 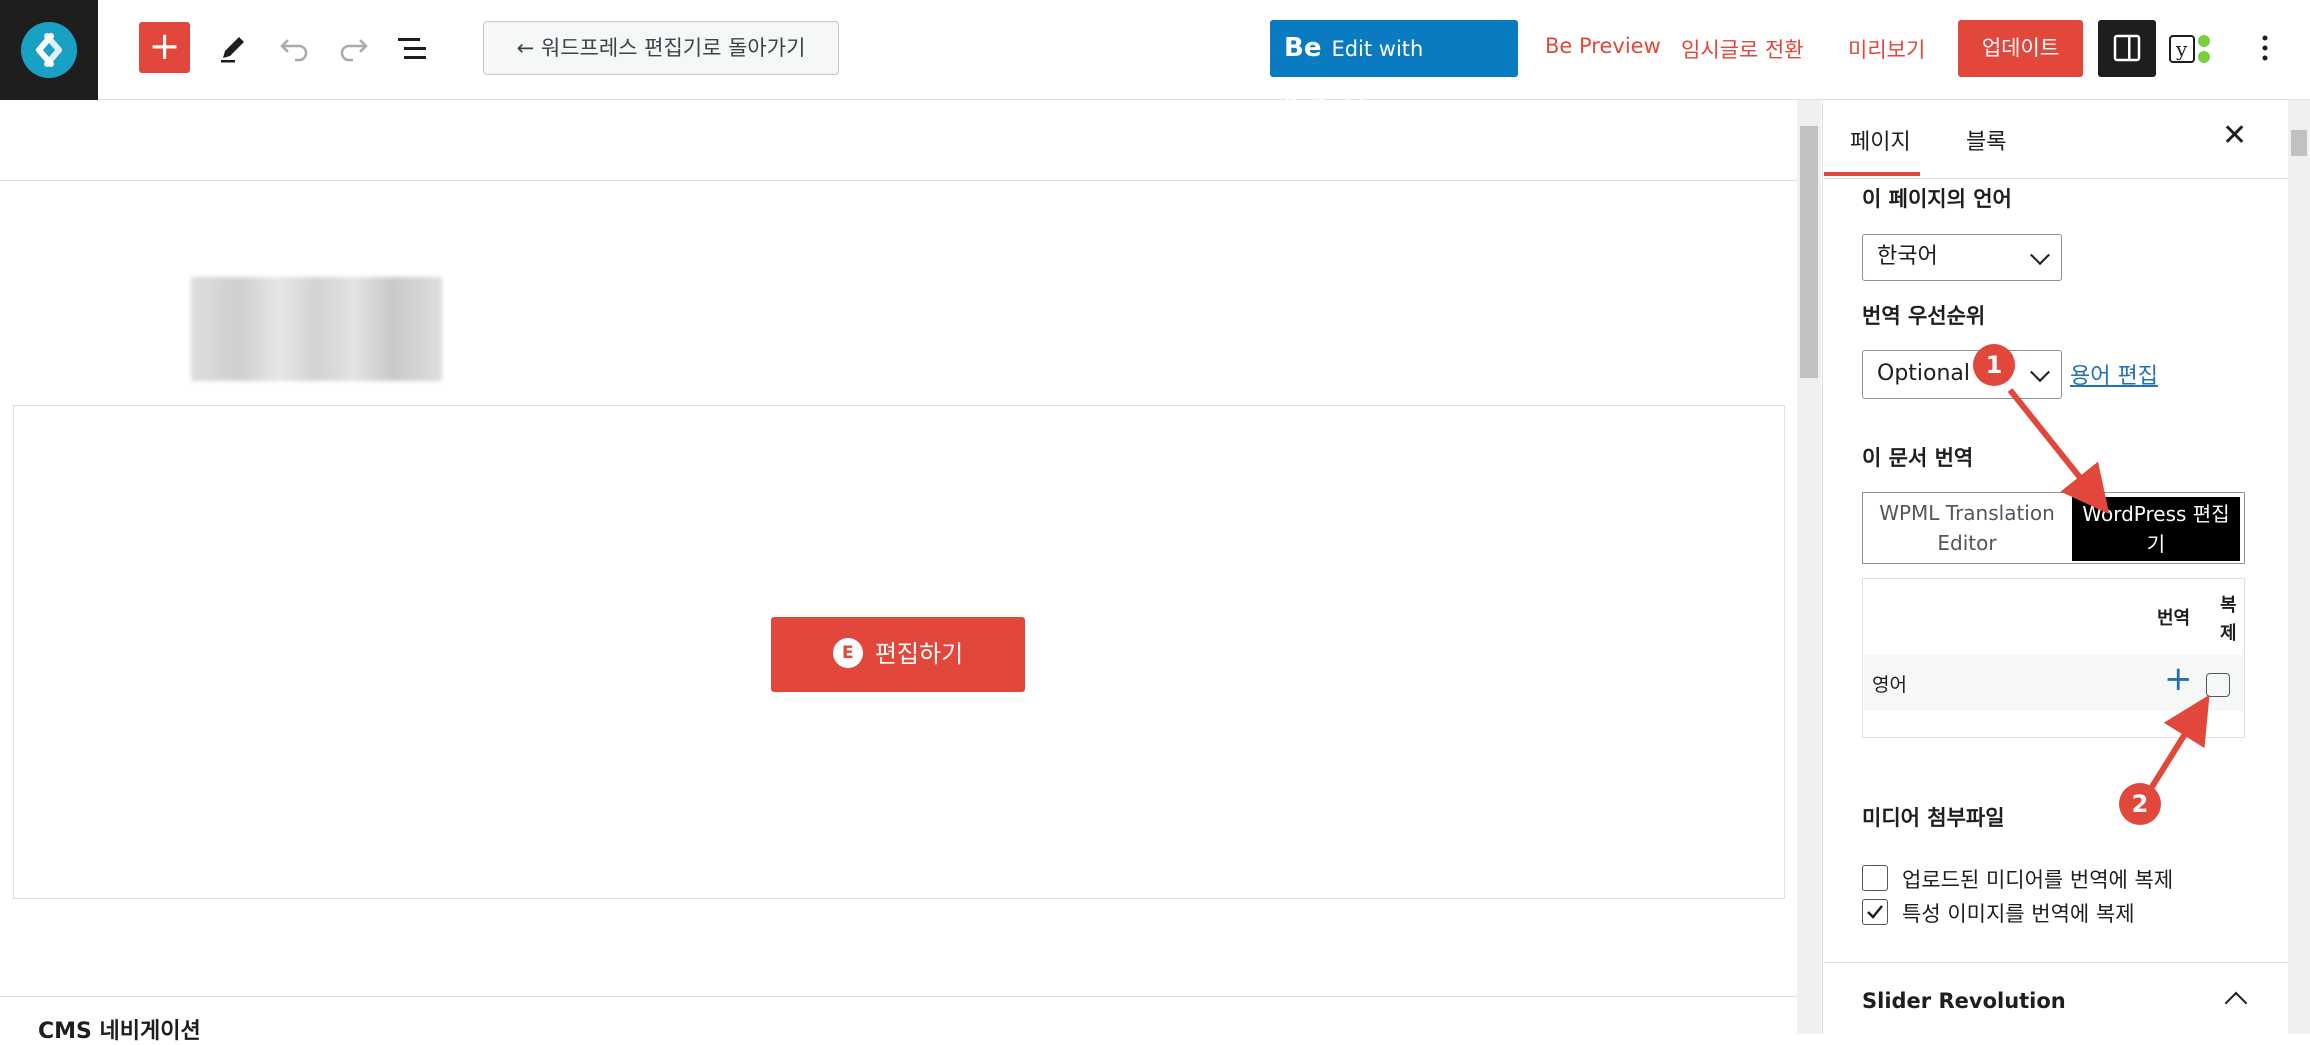 I want to click on annotation-arrows, so click(x=2108, y=590).